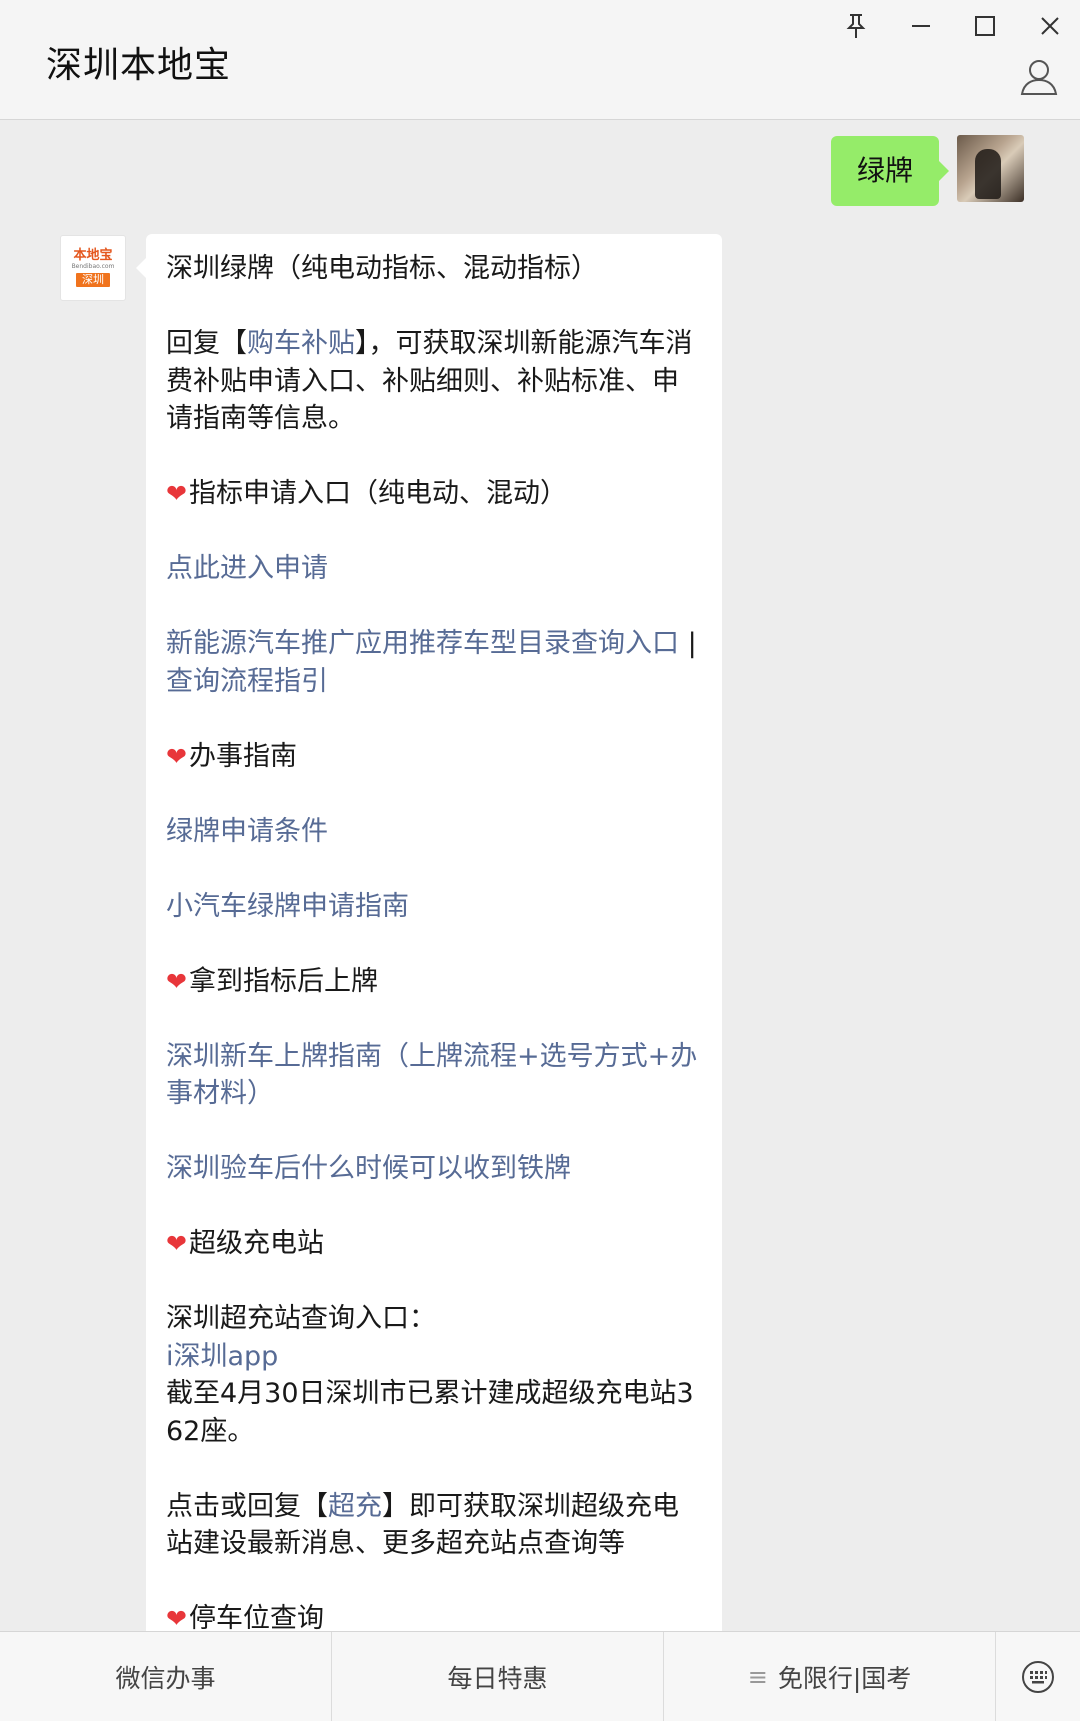 The height and width of the screenshot is (1721, 1080). I want to click on chat-title: 深圳本地宝, so click(139, 65).